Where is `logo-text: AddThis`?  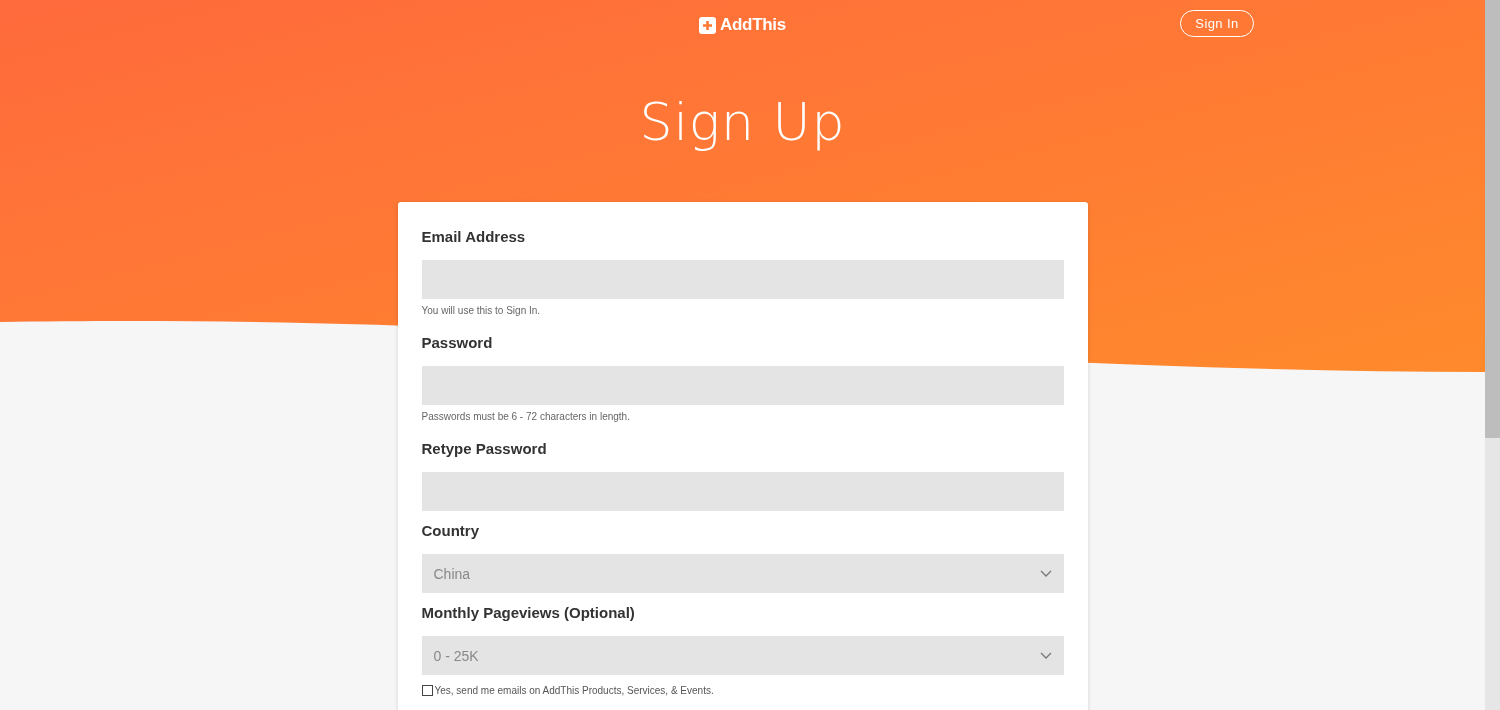 logo-text: AddThis is located at coordinates (753, 25).